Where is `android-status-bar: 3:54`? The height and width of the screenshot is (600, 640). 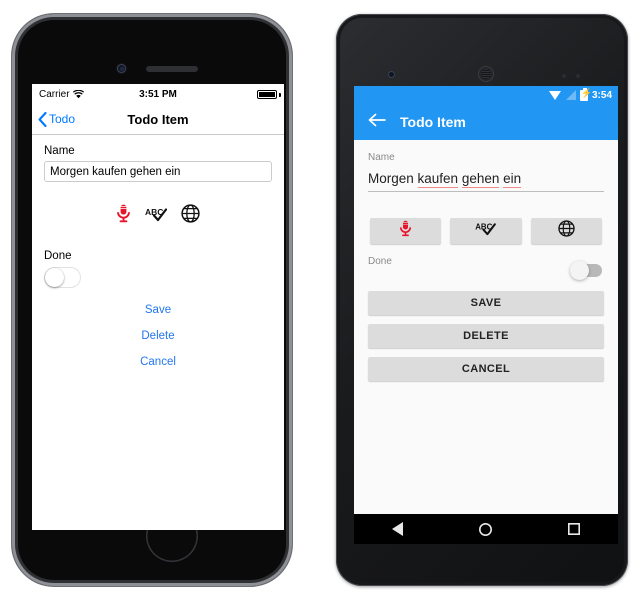 android-status-bar: 3:54 is located at coordinates (486, 95).